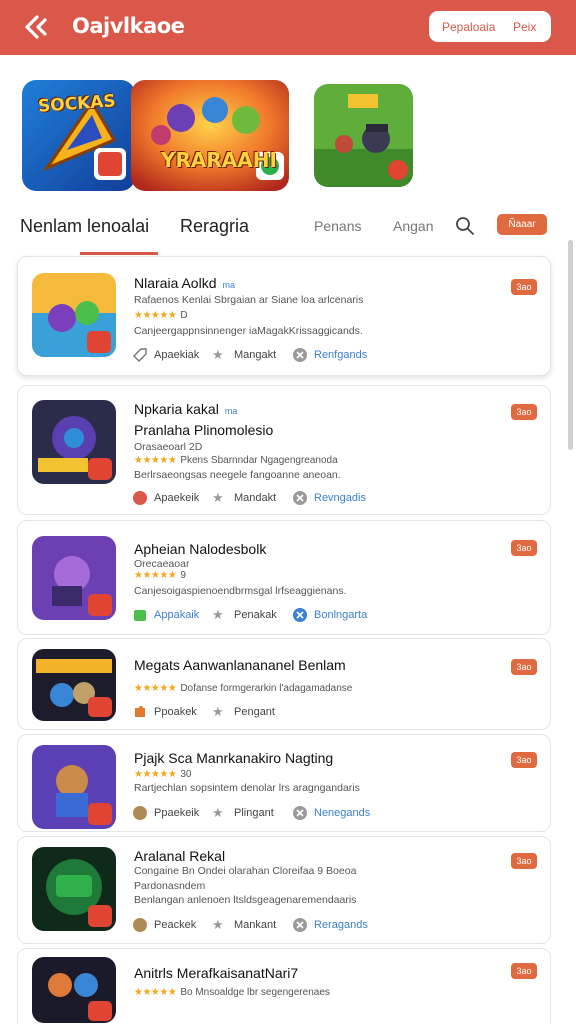 Image resolution: width=576 pixels, height=1024 pixels. I want to click on action-label: Bonlngarta, so click(341, 615).